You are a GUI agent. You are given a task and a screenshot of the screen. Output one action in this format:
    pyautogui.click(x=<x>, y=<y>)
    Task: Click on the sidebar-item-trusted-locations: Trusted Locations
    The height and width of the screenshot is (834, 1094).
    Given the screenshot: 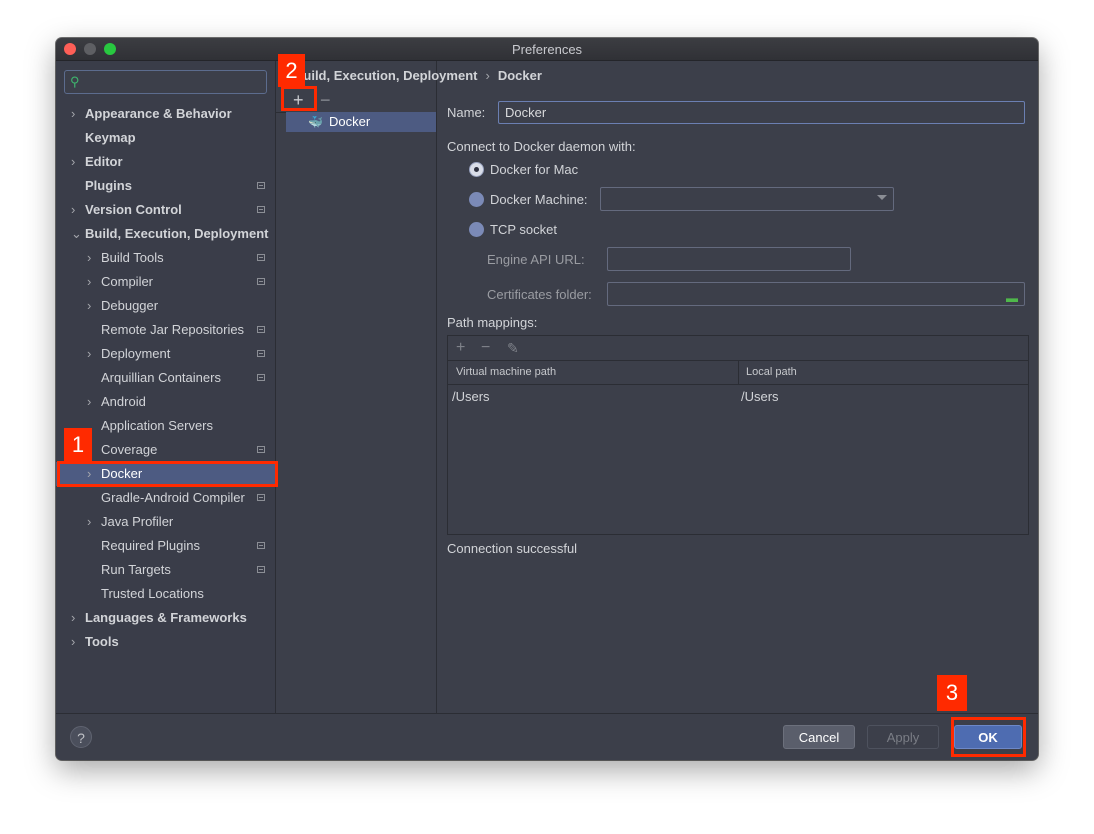 What is the action you would take?
    pyautogui.click(x=165, y=594)
    